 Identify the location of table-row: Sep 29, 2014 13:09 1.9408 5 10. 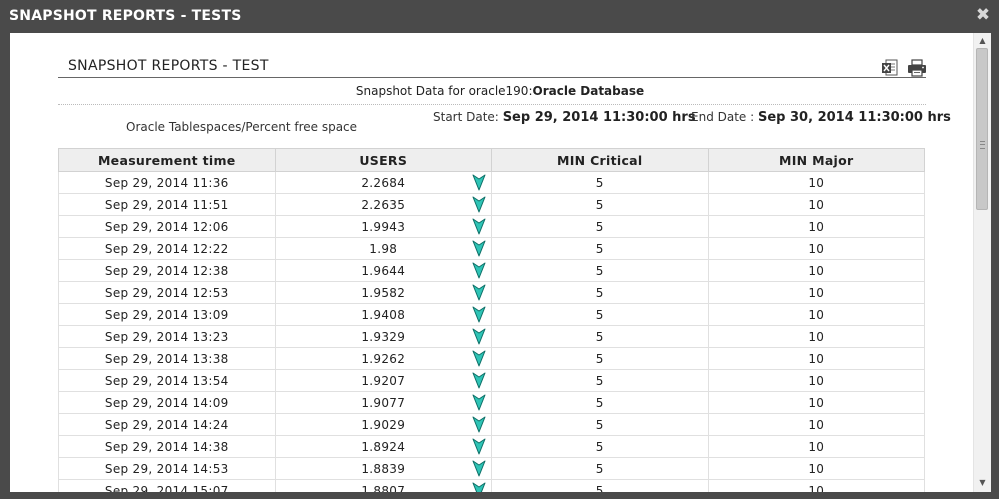
(491, 314).